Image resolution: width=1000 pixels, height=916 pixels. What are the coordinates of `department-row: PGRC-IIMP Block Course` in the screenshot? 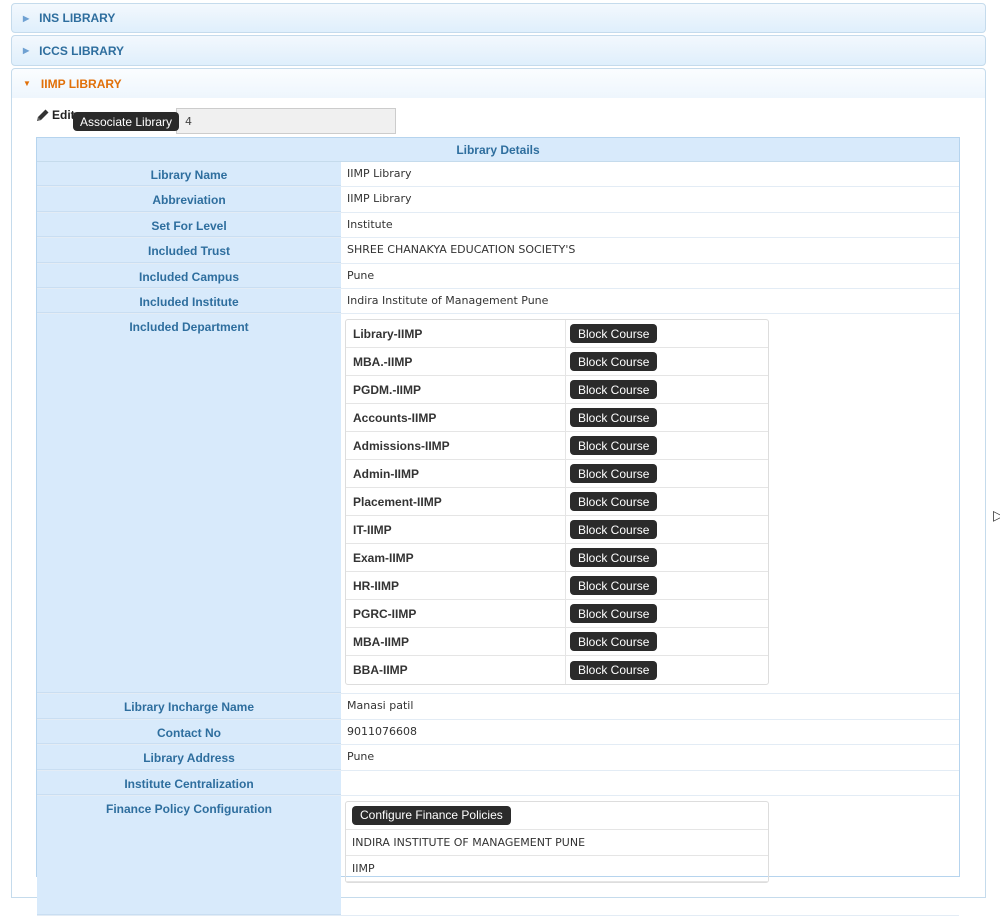 It's located at (557, 614).